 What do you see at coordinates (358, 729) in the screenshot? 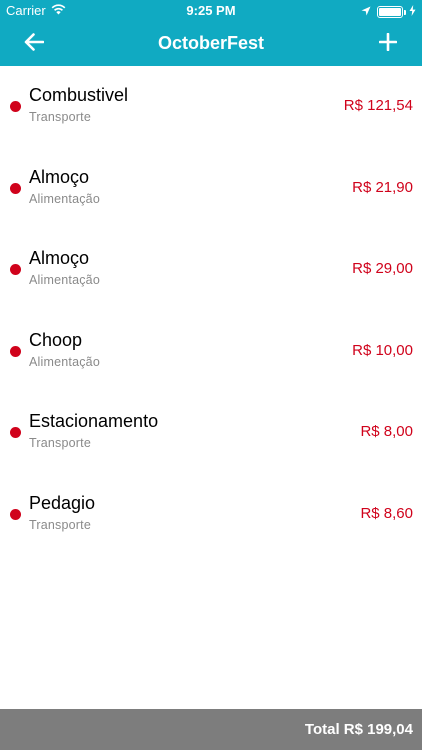
I see `total-label: Total R$ 199,04` at bounding box center [358, 729].